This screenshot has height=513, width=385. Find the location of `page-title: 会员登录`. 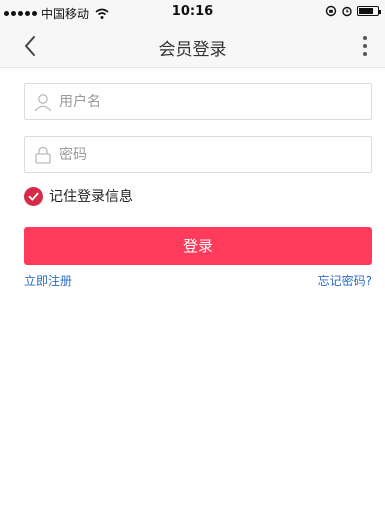

page-title: 会员登录 is located at coordinates (192, 50).